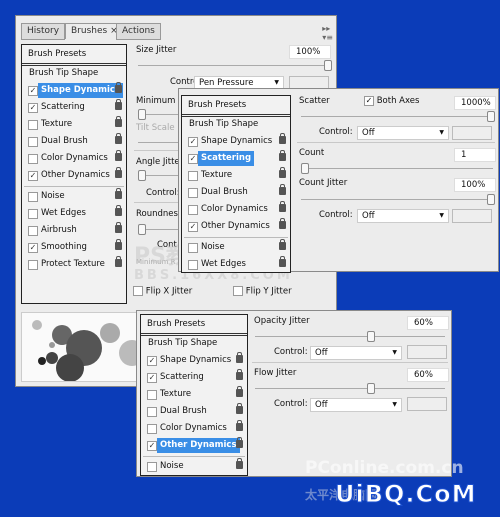 The height and width of the screenshot is (517, 500). I want to click on list-item: Protect Texture, so click(74, 264).